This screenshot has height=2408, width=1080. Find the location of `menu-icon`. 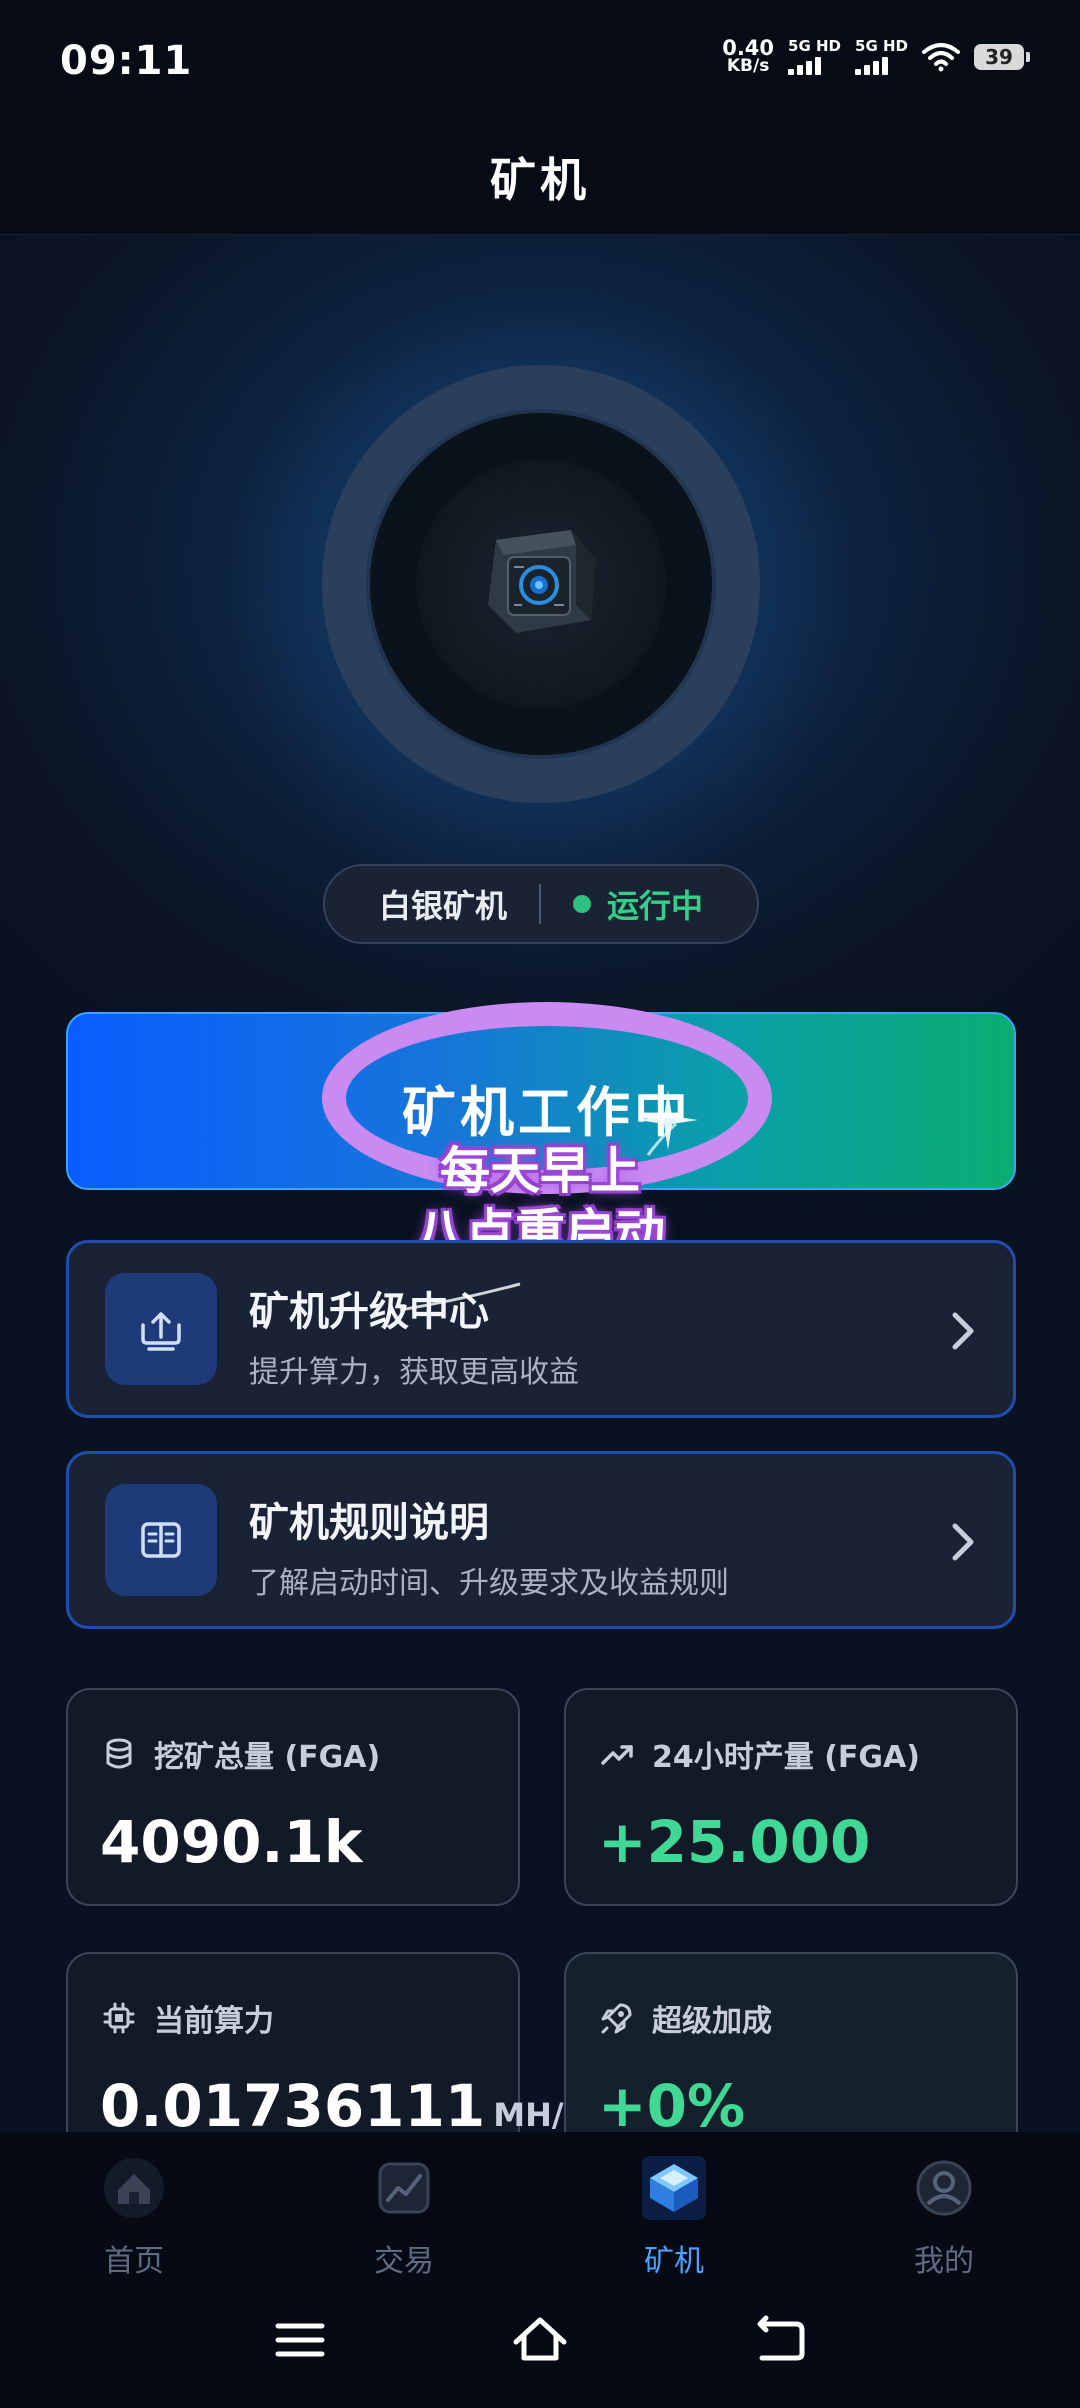

menu-icon is located at coordinates (300, 2340).